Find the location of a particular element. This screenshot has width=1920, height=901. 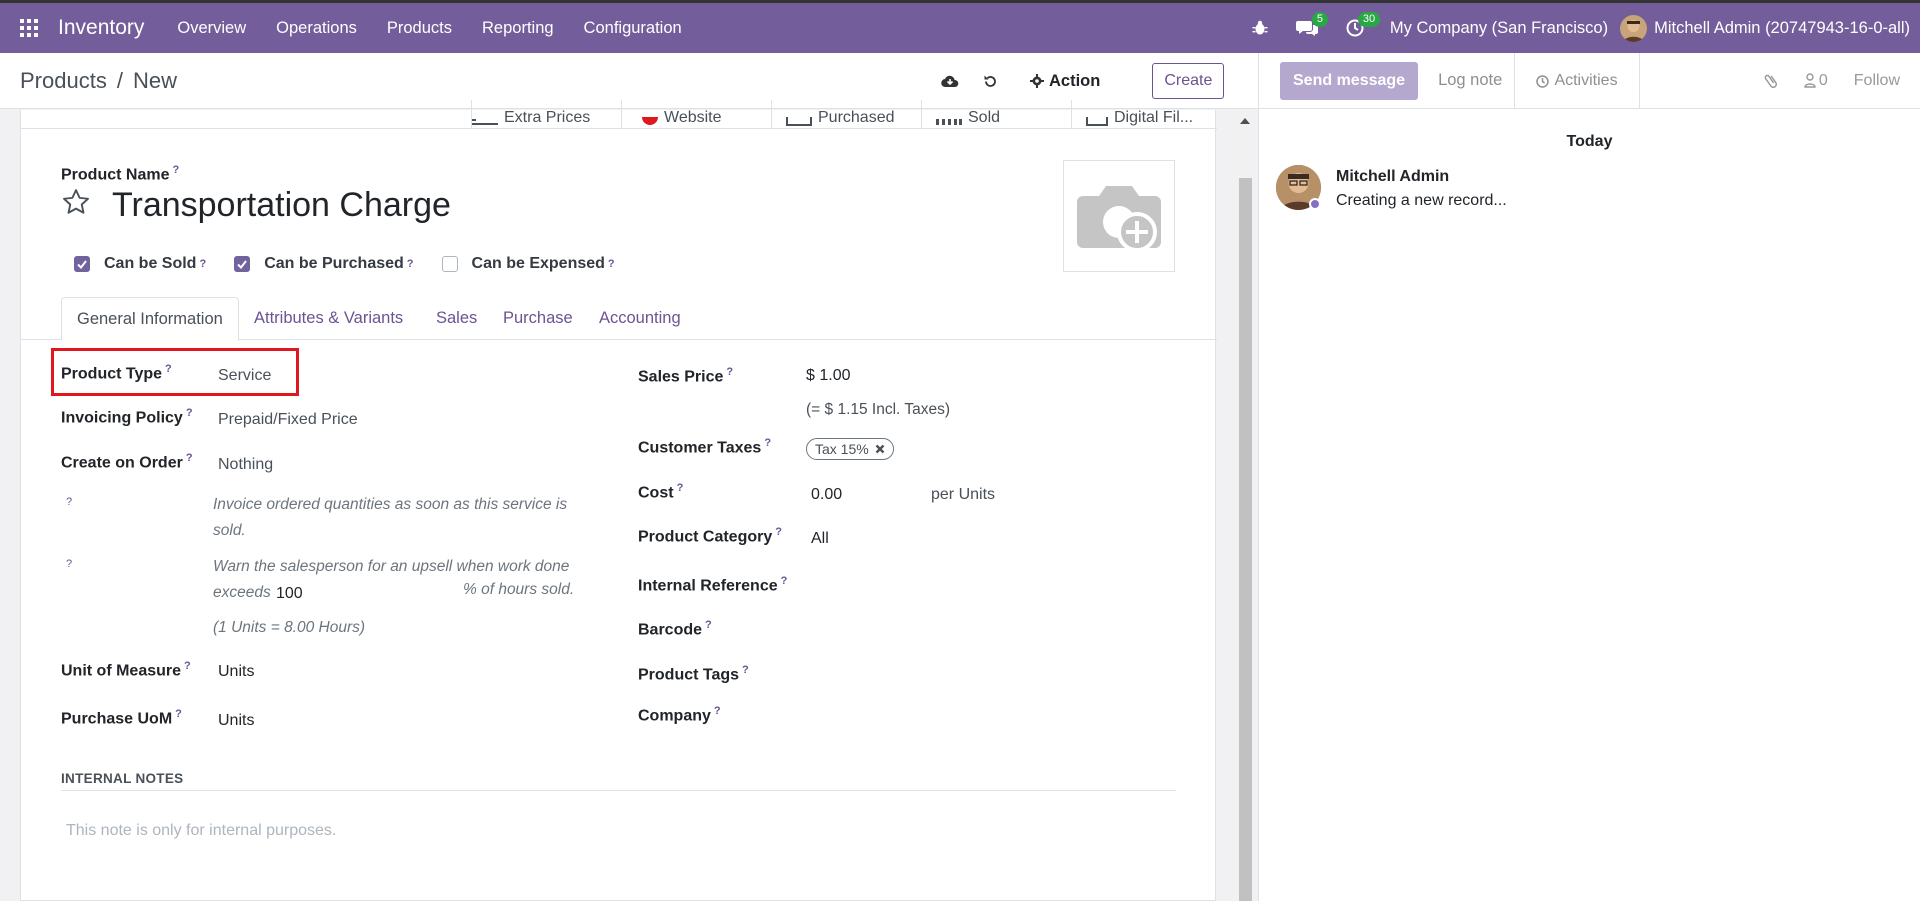

breadcrumb: Products / New is located at coordinates (88, 81).